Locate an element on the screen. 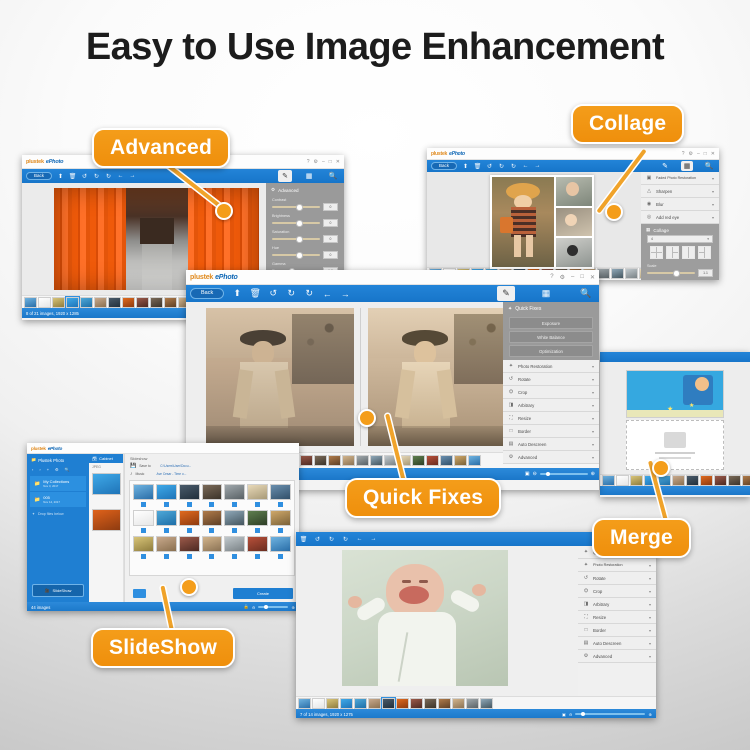 This screenshot has height=750, width=750. add-photo-button is located at coordinates (139, 593).